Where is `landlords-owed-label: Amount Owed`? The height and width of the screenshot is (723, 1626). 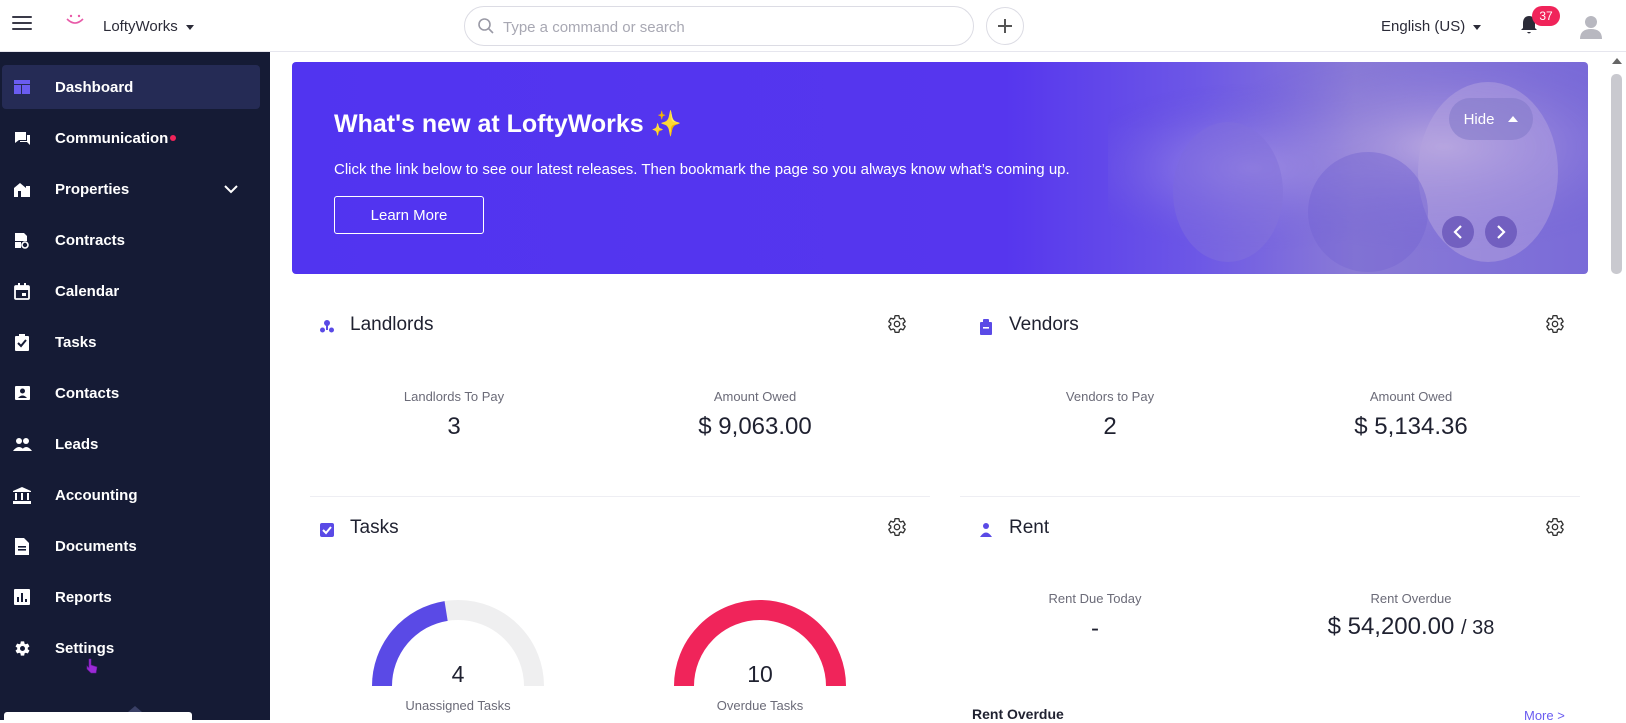
landlords-owed-label: Amount Owed is located at coordinates (755, 396).